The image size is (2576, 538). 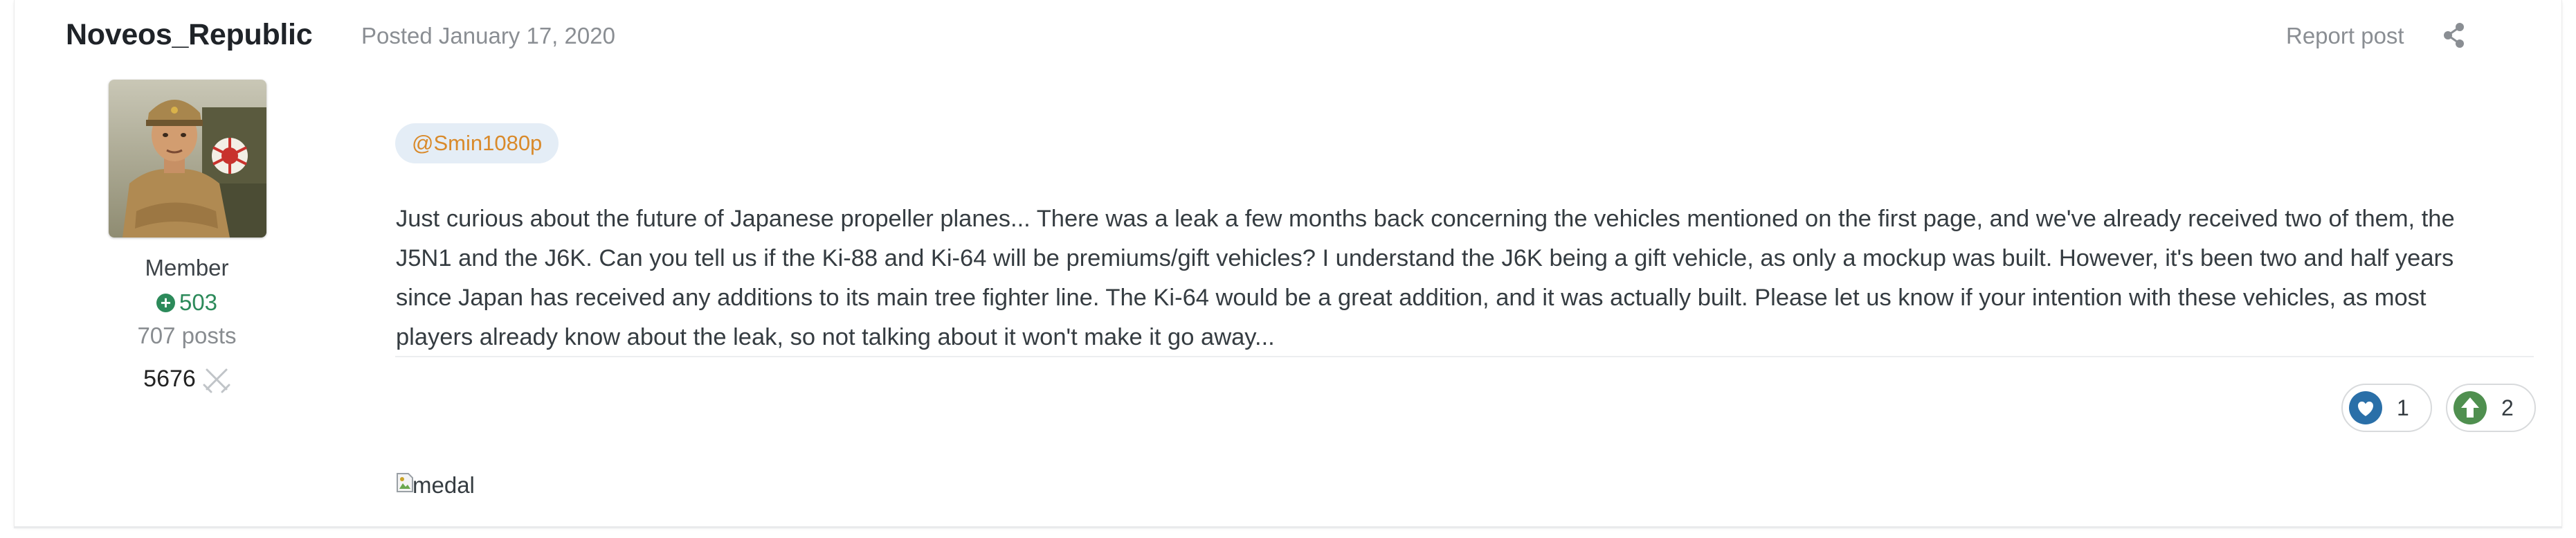 I want to click on share-icon, so click(x=2454, y=35).